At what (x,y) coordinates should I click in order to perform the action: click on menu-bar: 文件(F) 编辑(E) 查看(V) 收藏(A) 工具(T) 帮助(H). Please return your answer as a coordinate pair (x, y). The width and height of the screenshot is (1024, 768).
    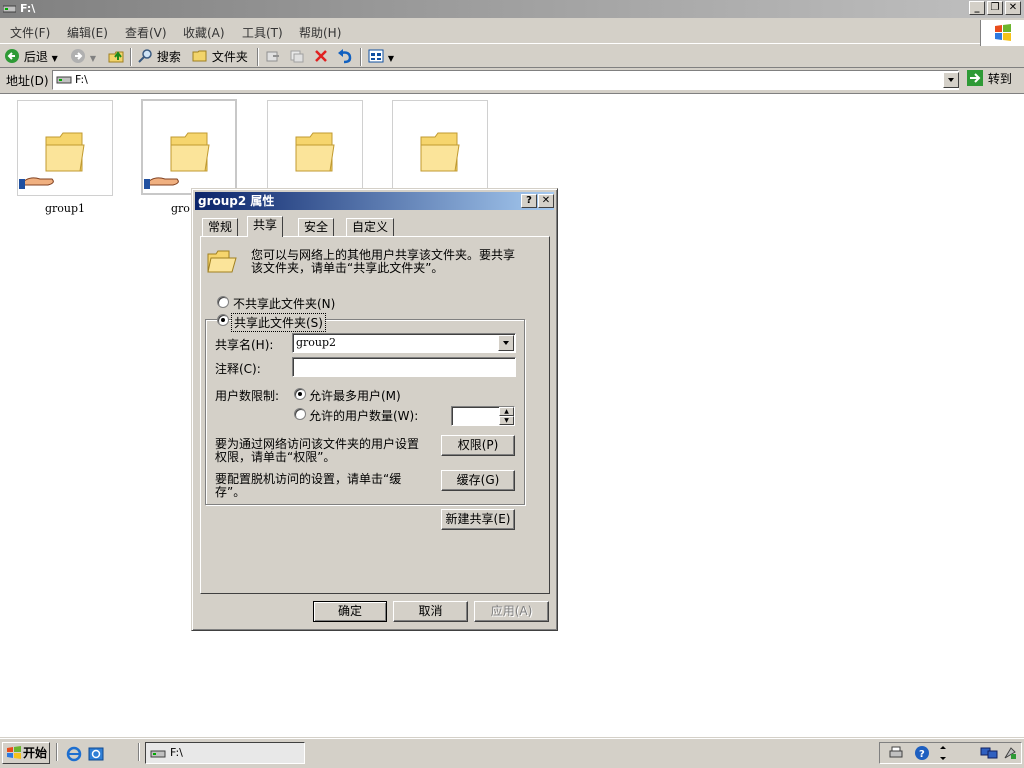
    Looking at the image, I should click on (512, 32).